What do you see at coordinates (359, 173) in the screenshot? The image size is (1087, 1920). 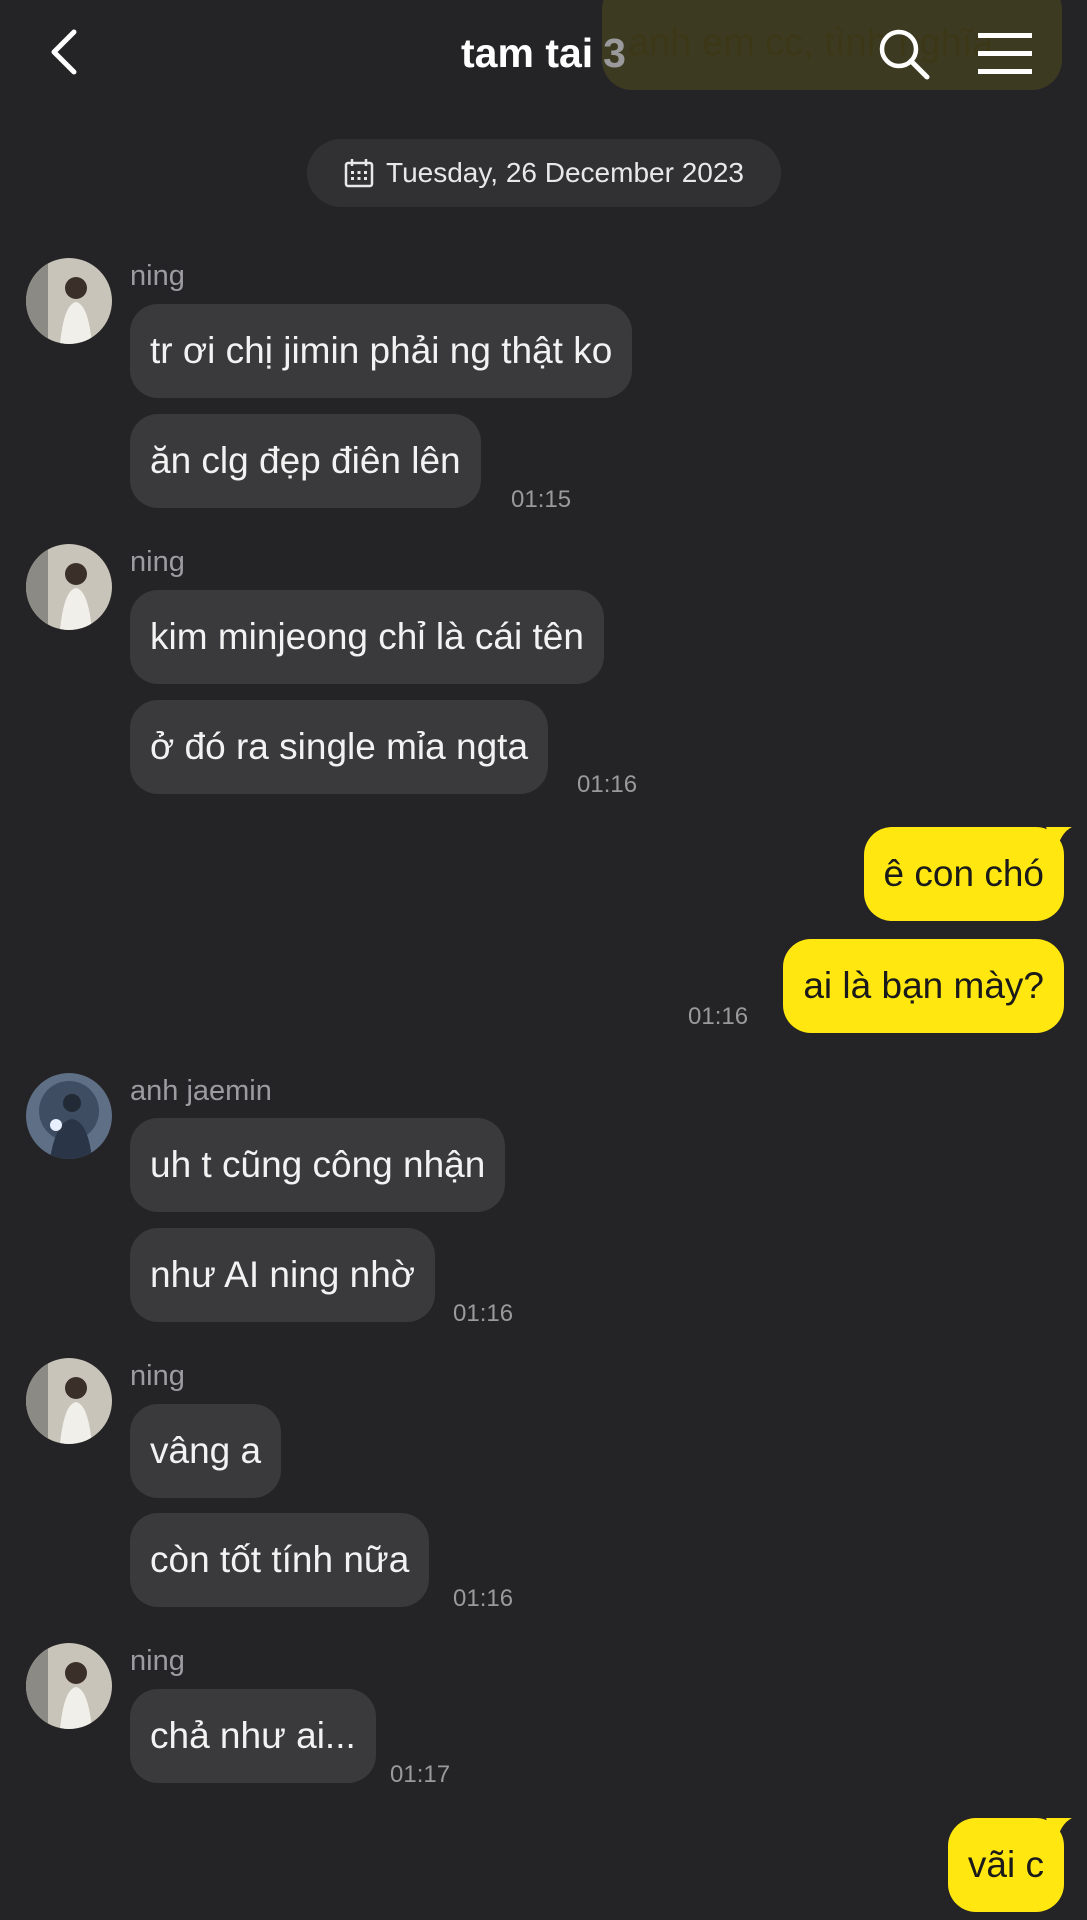 I see `calendar-icon` at bounding box center [359, 173].